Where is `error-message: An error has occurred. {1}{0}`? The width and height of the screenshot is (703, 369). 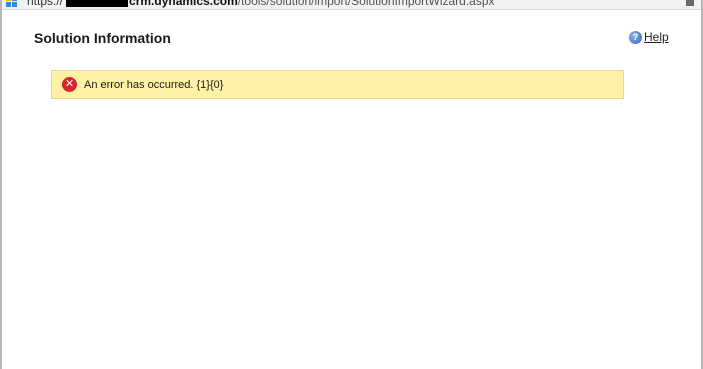 error-message: An error has occurred. {1}{0} is located at coordinates (154, 84).